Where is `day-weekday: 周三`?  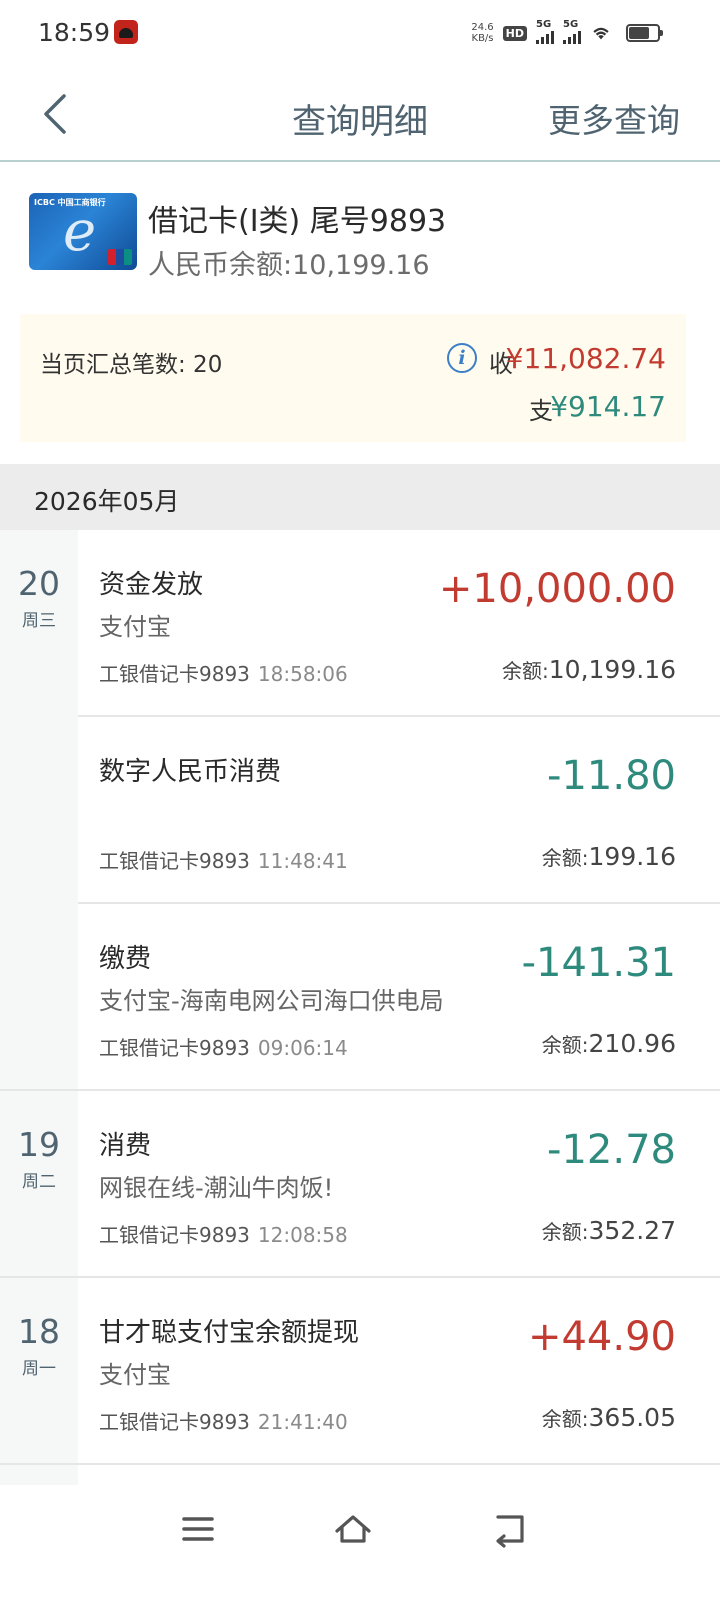 day-weekday: 周三 is located at coordinates (39, 621).